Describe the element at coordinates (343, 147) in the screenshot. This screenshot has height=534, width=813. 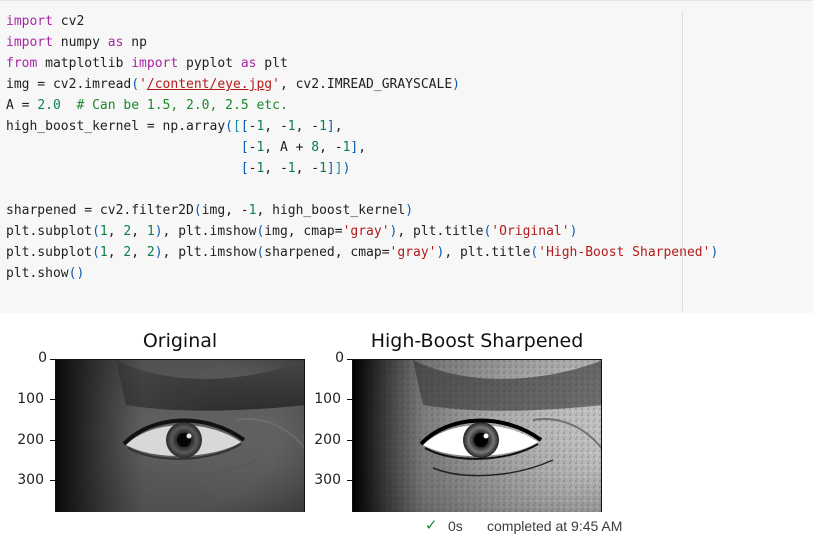
I see `code-line: [-1, A + 8, -1],` at that location.